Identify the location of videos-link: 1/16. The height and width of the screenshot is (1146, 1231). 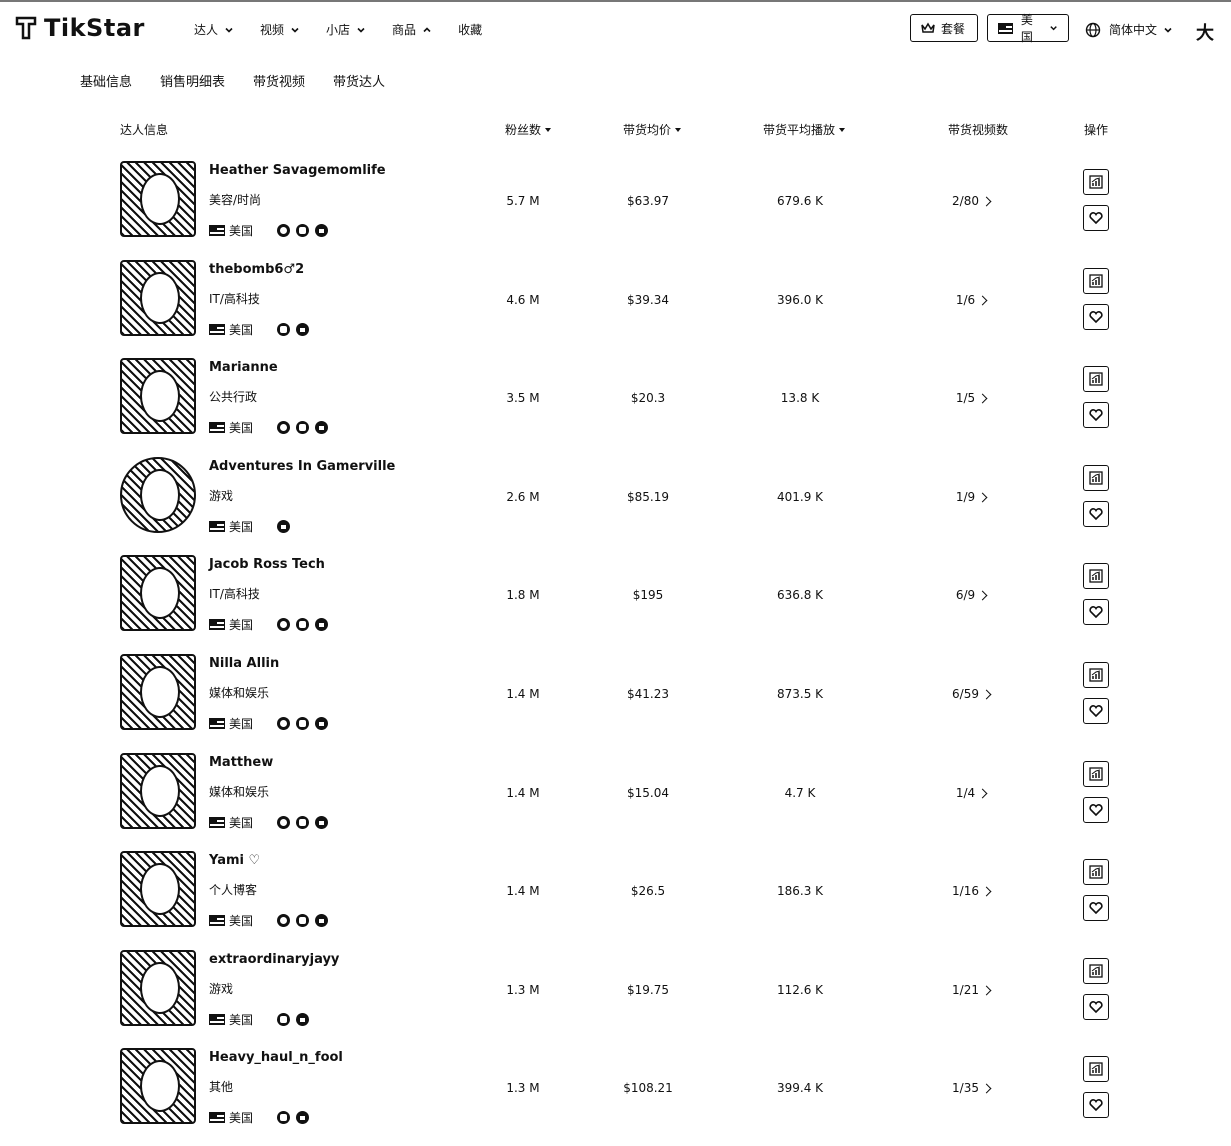
(971, 891).